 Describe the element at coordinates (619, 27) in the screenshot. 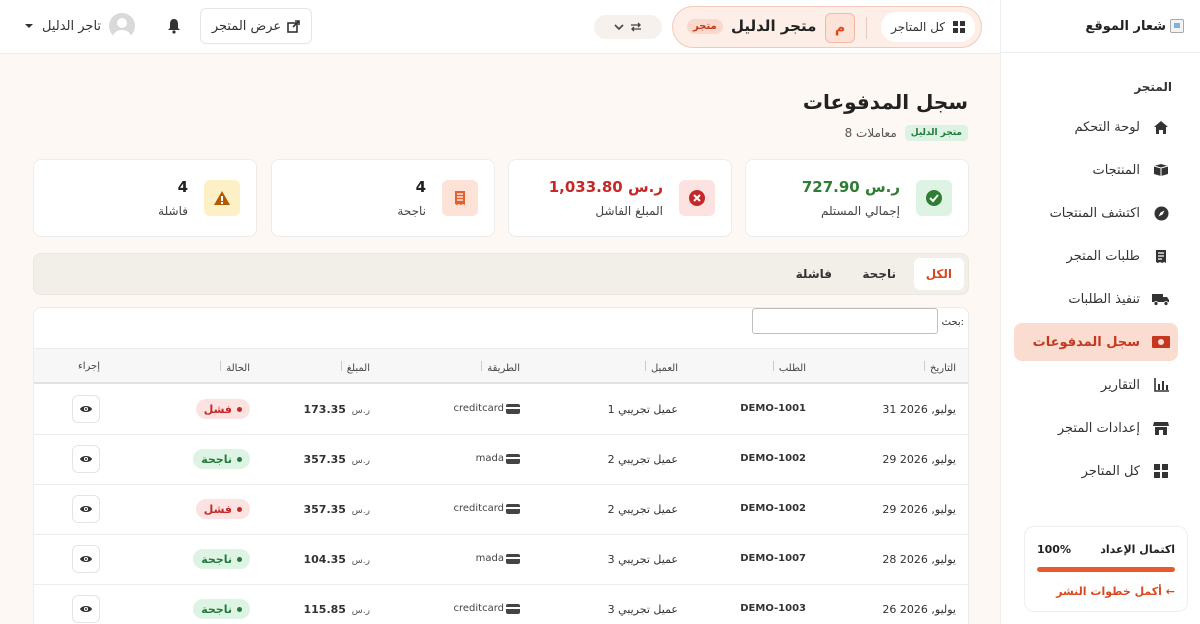

I see `chevron-down-icon` at that location.